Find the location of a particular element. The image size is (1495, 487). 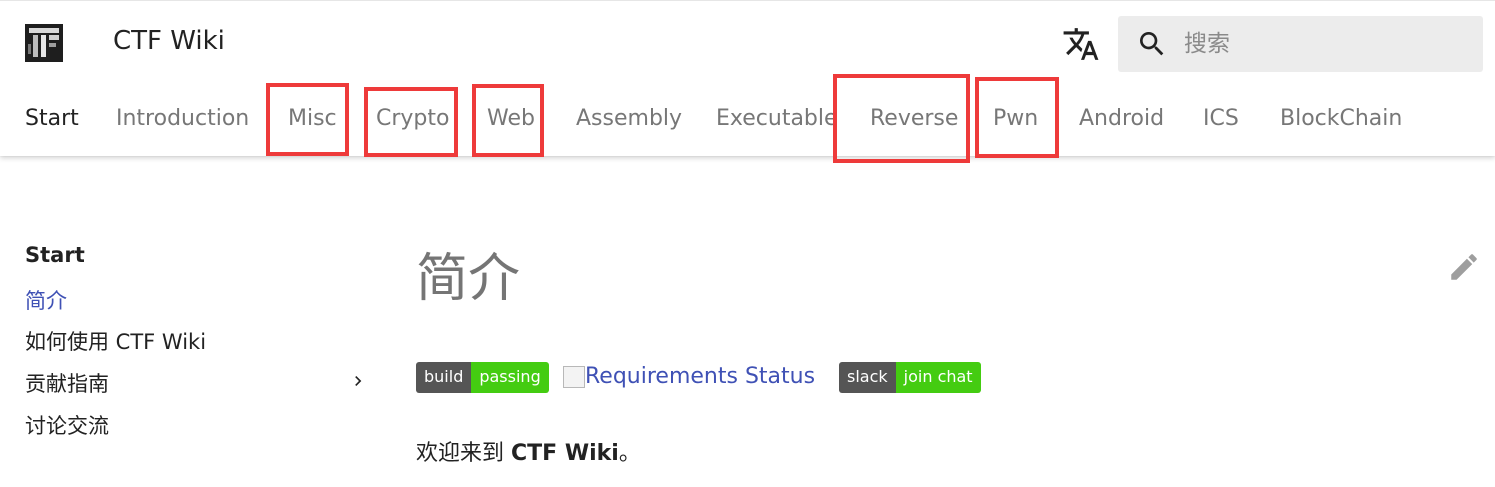

requirements-status-image: Requirements Status is located at coordinates (689, 381).